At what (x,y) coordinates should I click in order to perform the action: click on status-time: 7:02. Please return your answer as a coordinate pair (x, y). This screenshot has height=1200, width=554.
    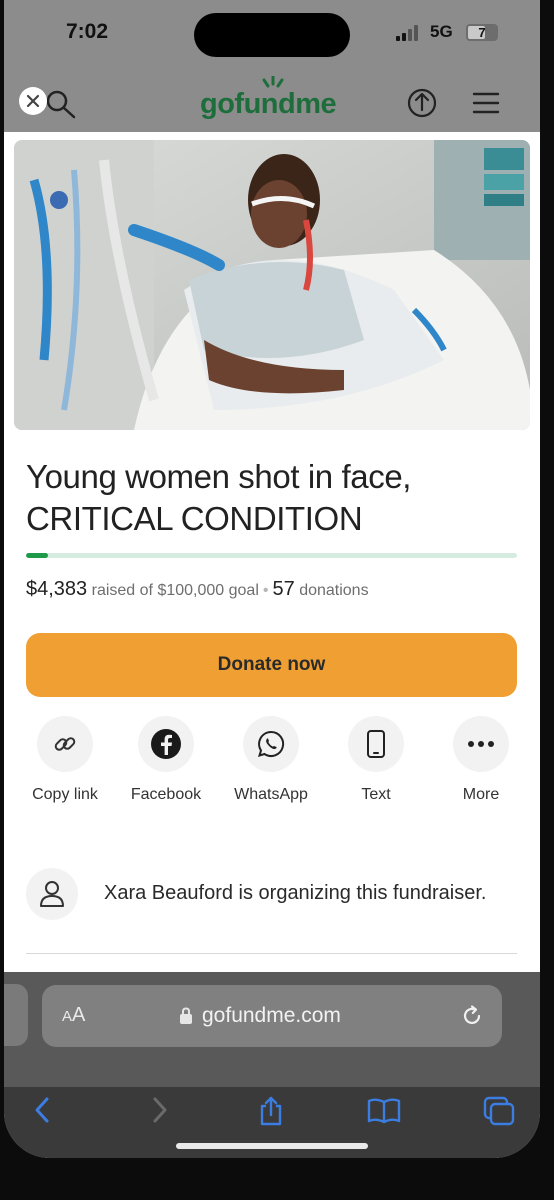
    Looking at the image, I should click on (87, 31).